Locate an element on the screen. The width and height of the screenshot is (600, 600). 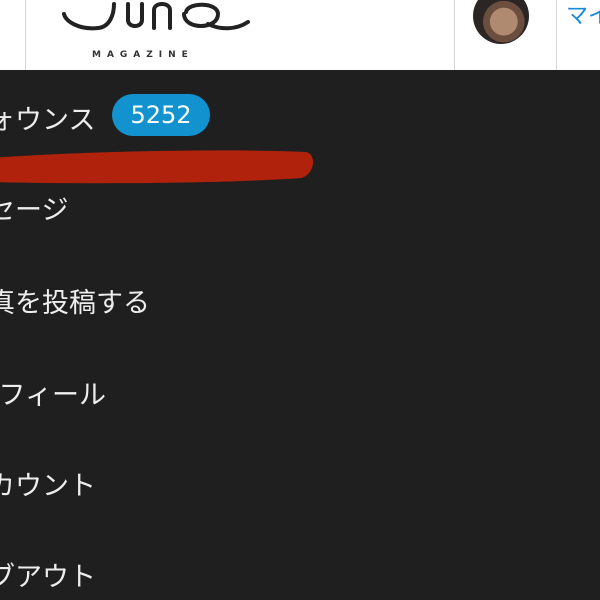
logo-subtitle: MAGAZINE is located at coordinates (143, 55).